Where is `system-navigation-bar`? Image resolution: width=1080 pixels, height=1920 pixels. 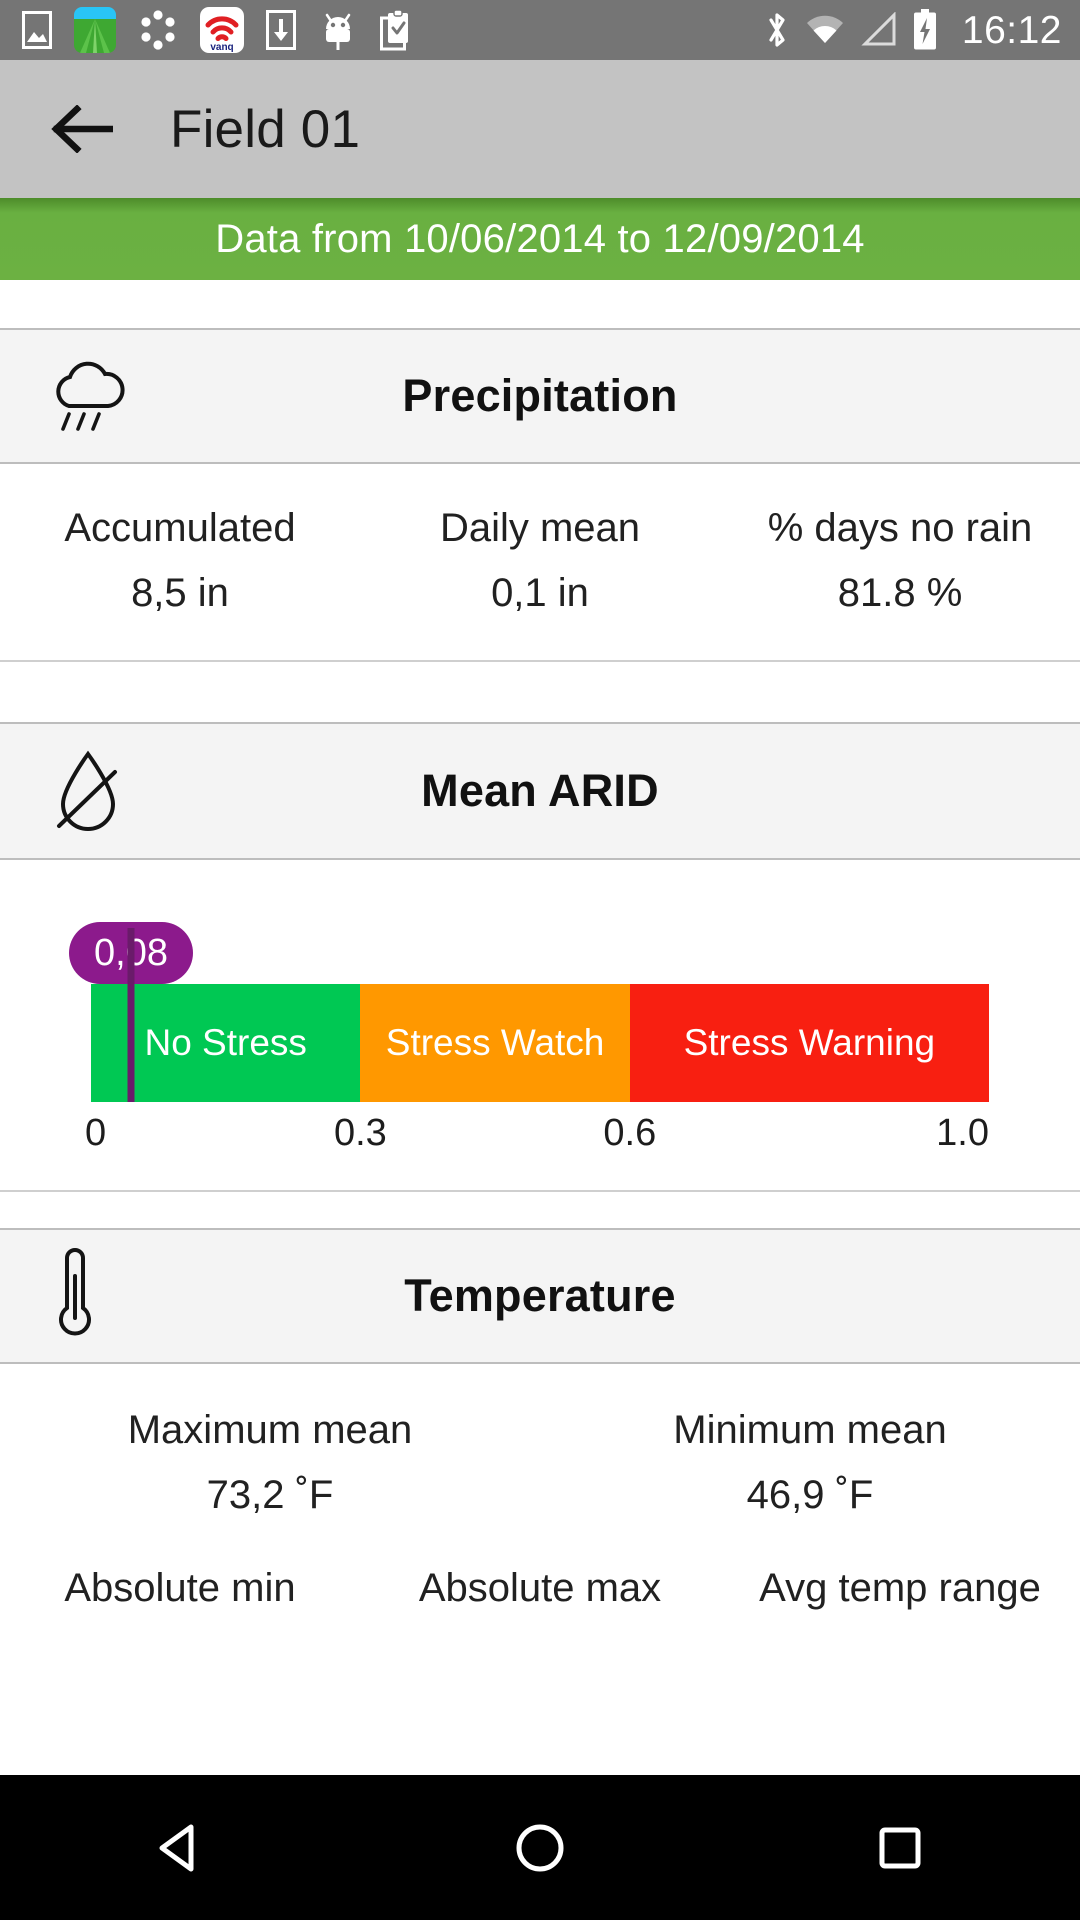 system-navigation-bar is located at coordinates (540, 1847).